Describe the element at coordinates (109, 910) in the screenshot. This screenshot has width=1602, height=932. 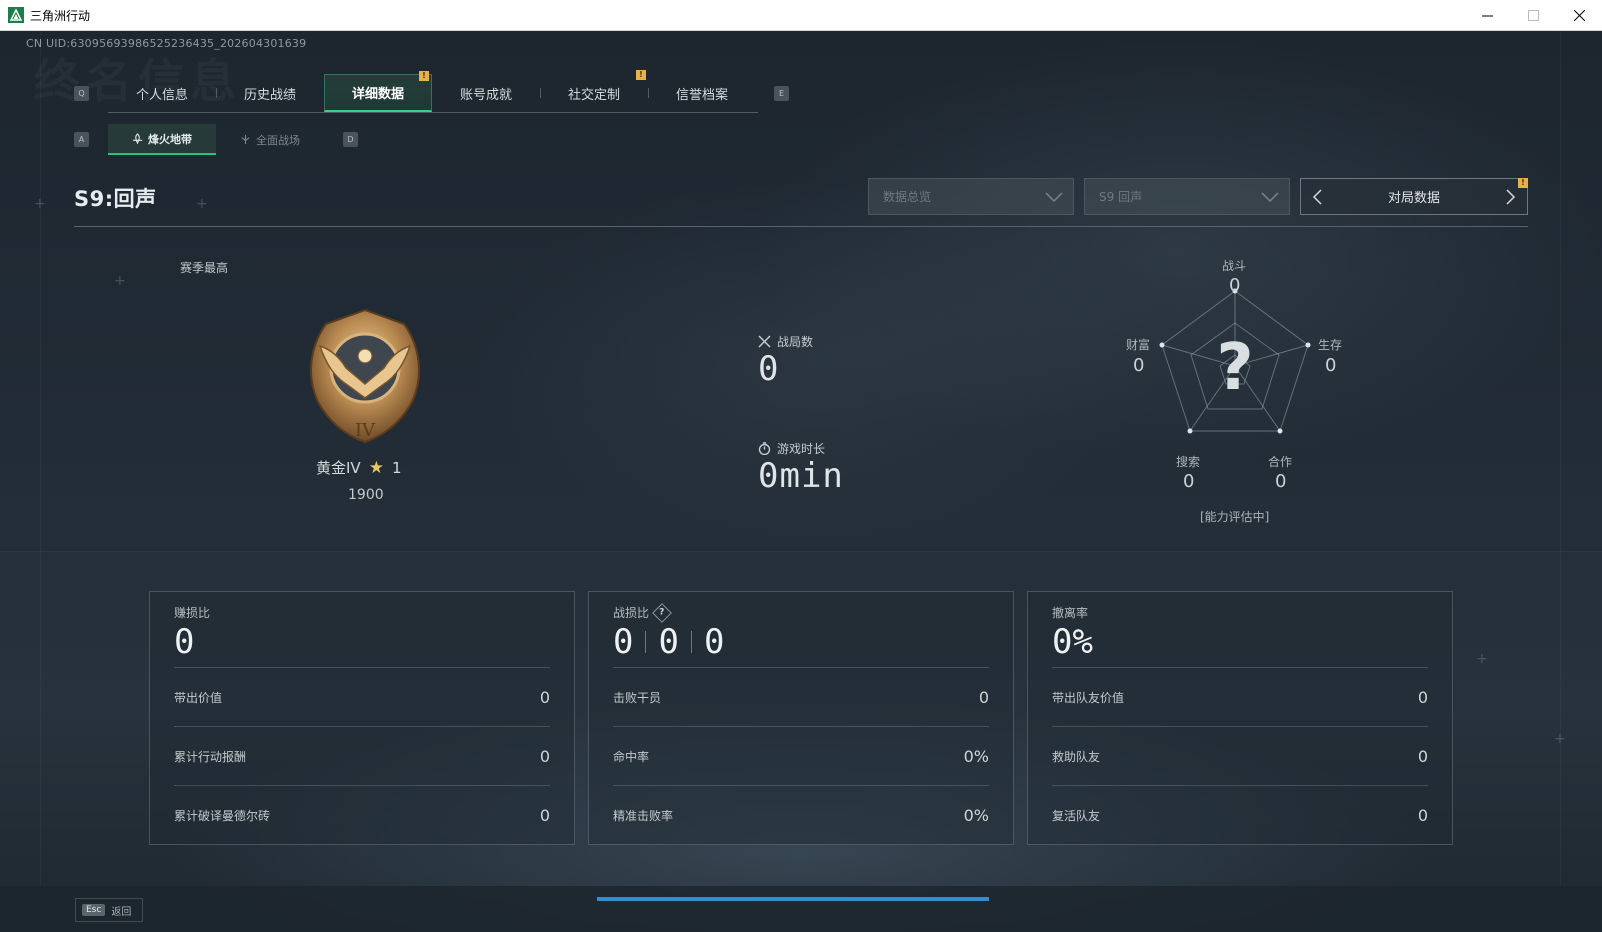
I see `back-button: Esc 返回` at that location.